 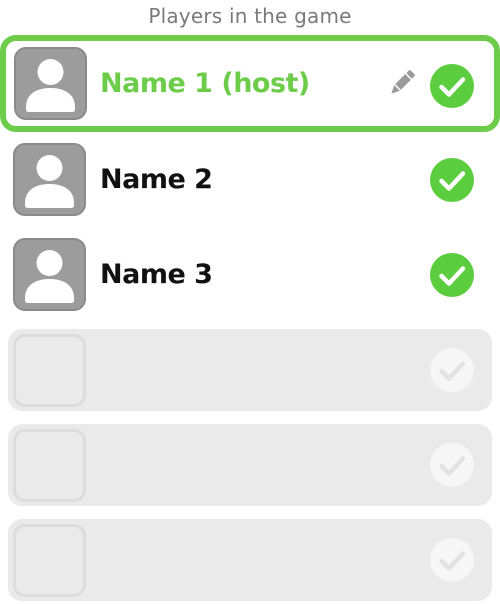 What do you see at coordinates (205, 83) in the screenshot?
I see `player-name: Name 1 (host)` at bounding box center [205, 83].